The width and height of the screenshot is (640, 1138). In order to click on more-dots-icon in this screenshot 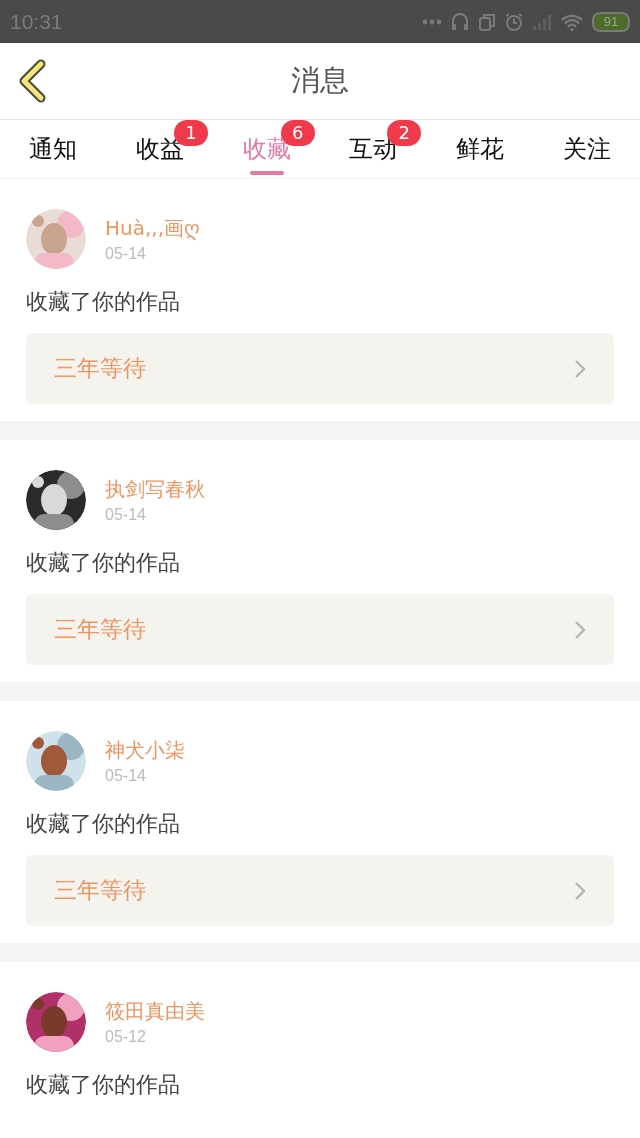, I will do `click(432, 21)`.